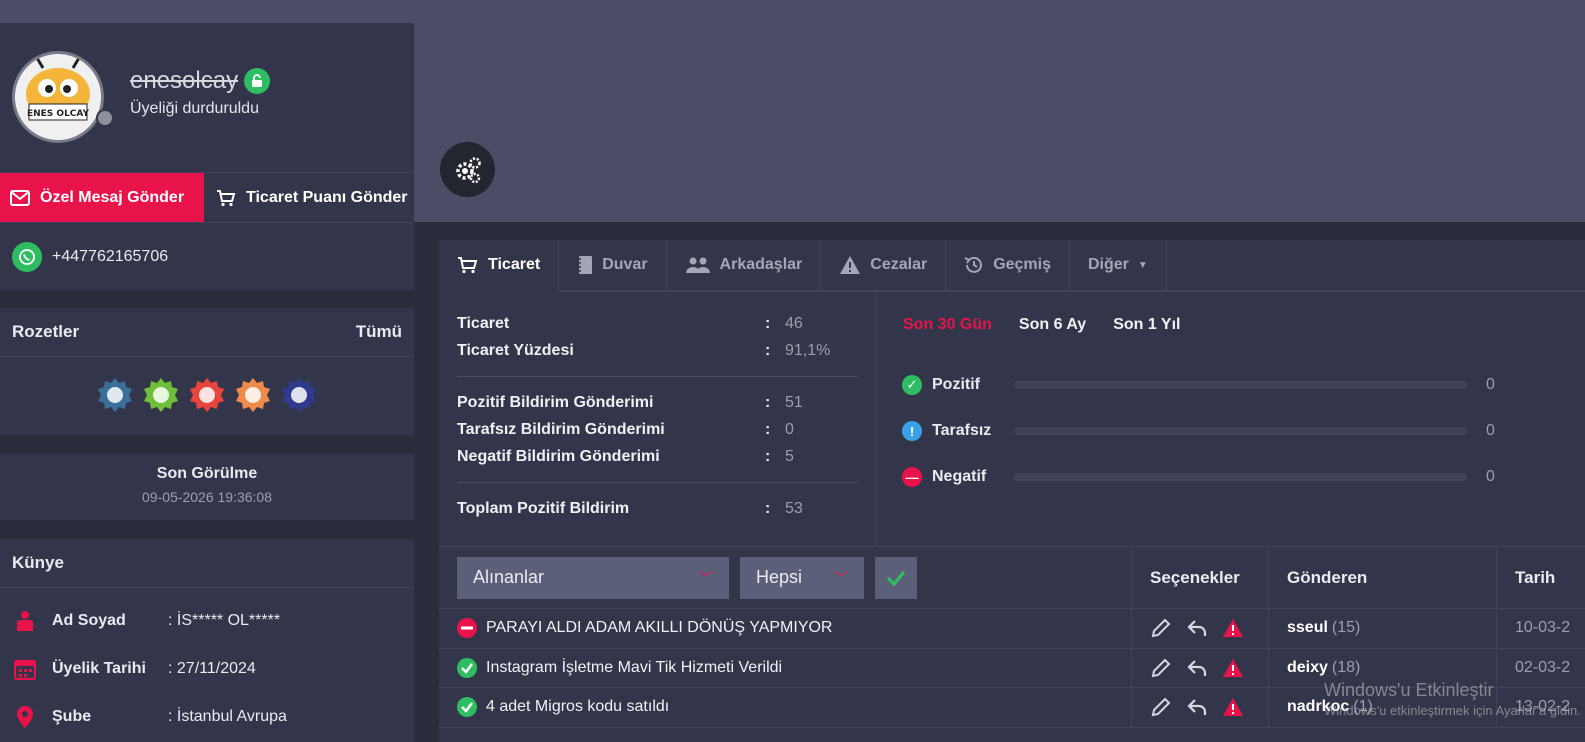  I want to click on stat-value: 51, so click(794, 402).